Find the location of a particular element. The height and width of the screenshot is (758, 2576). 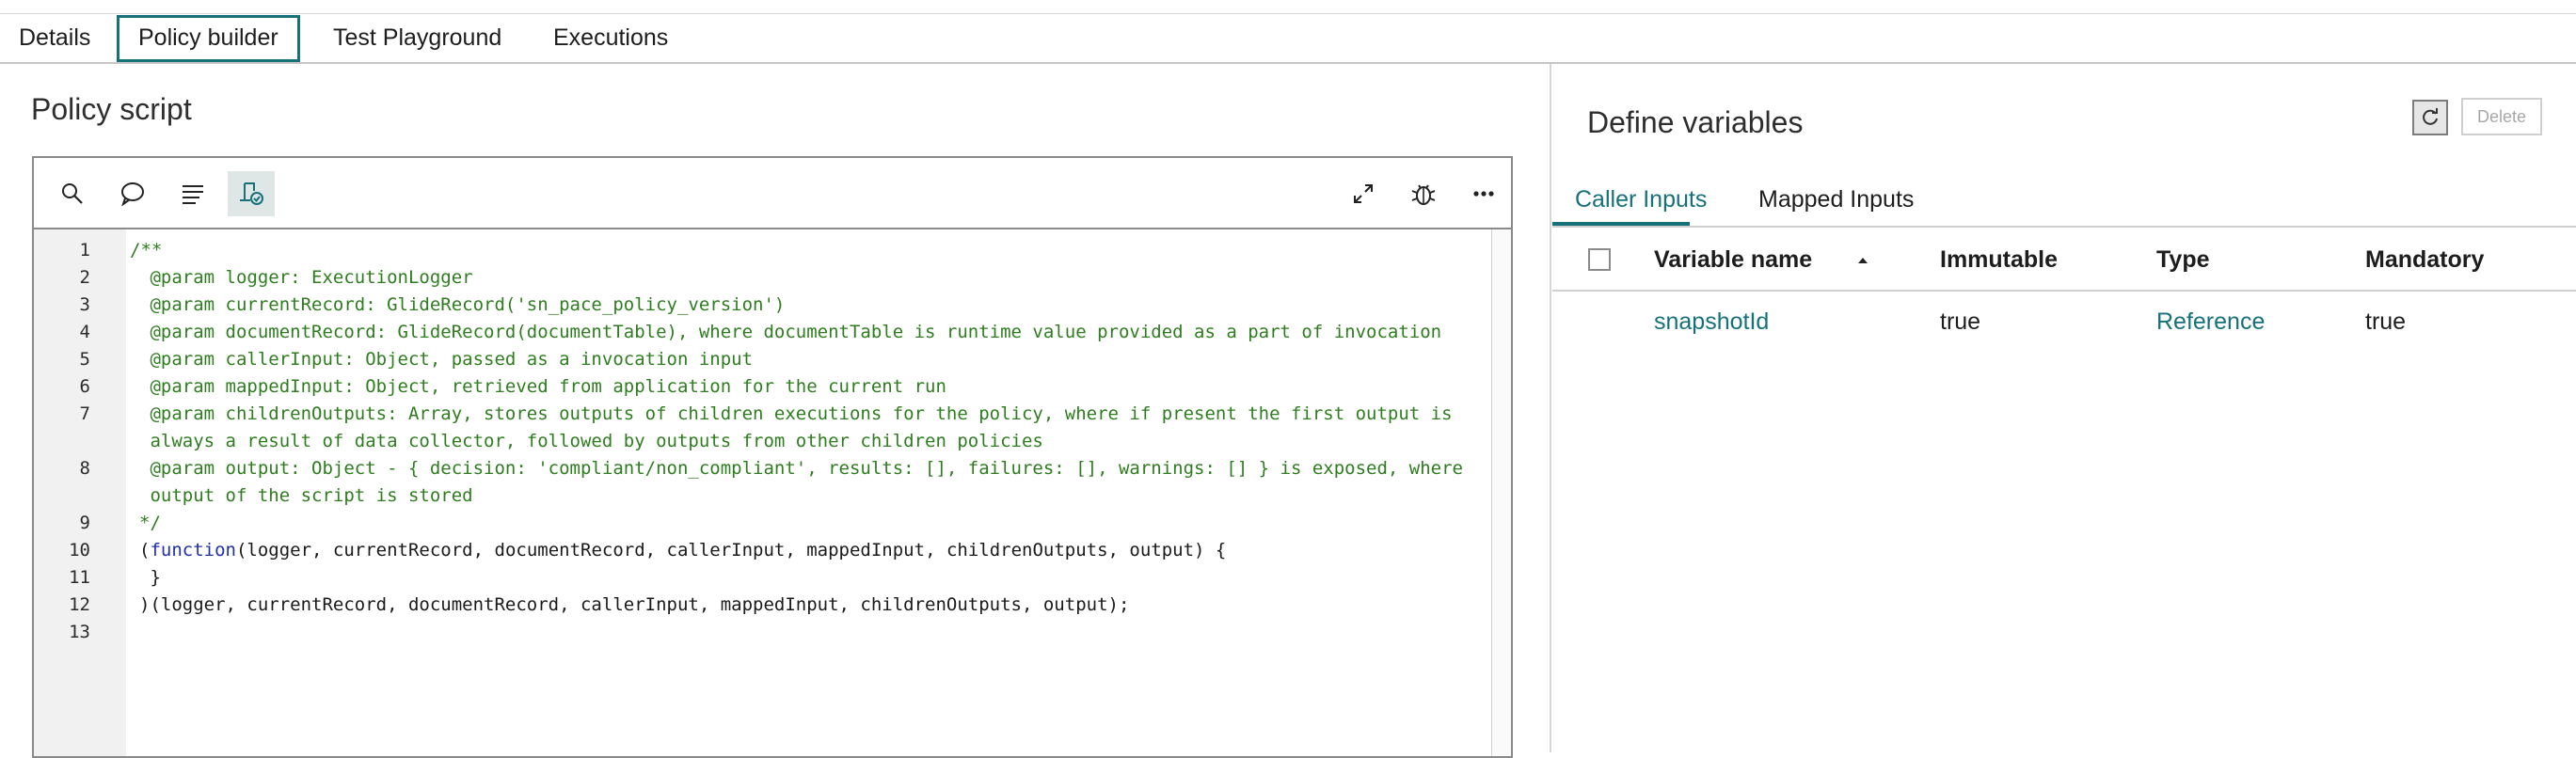

delete-button: Delete is located at coordinates (2501, 116).